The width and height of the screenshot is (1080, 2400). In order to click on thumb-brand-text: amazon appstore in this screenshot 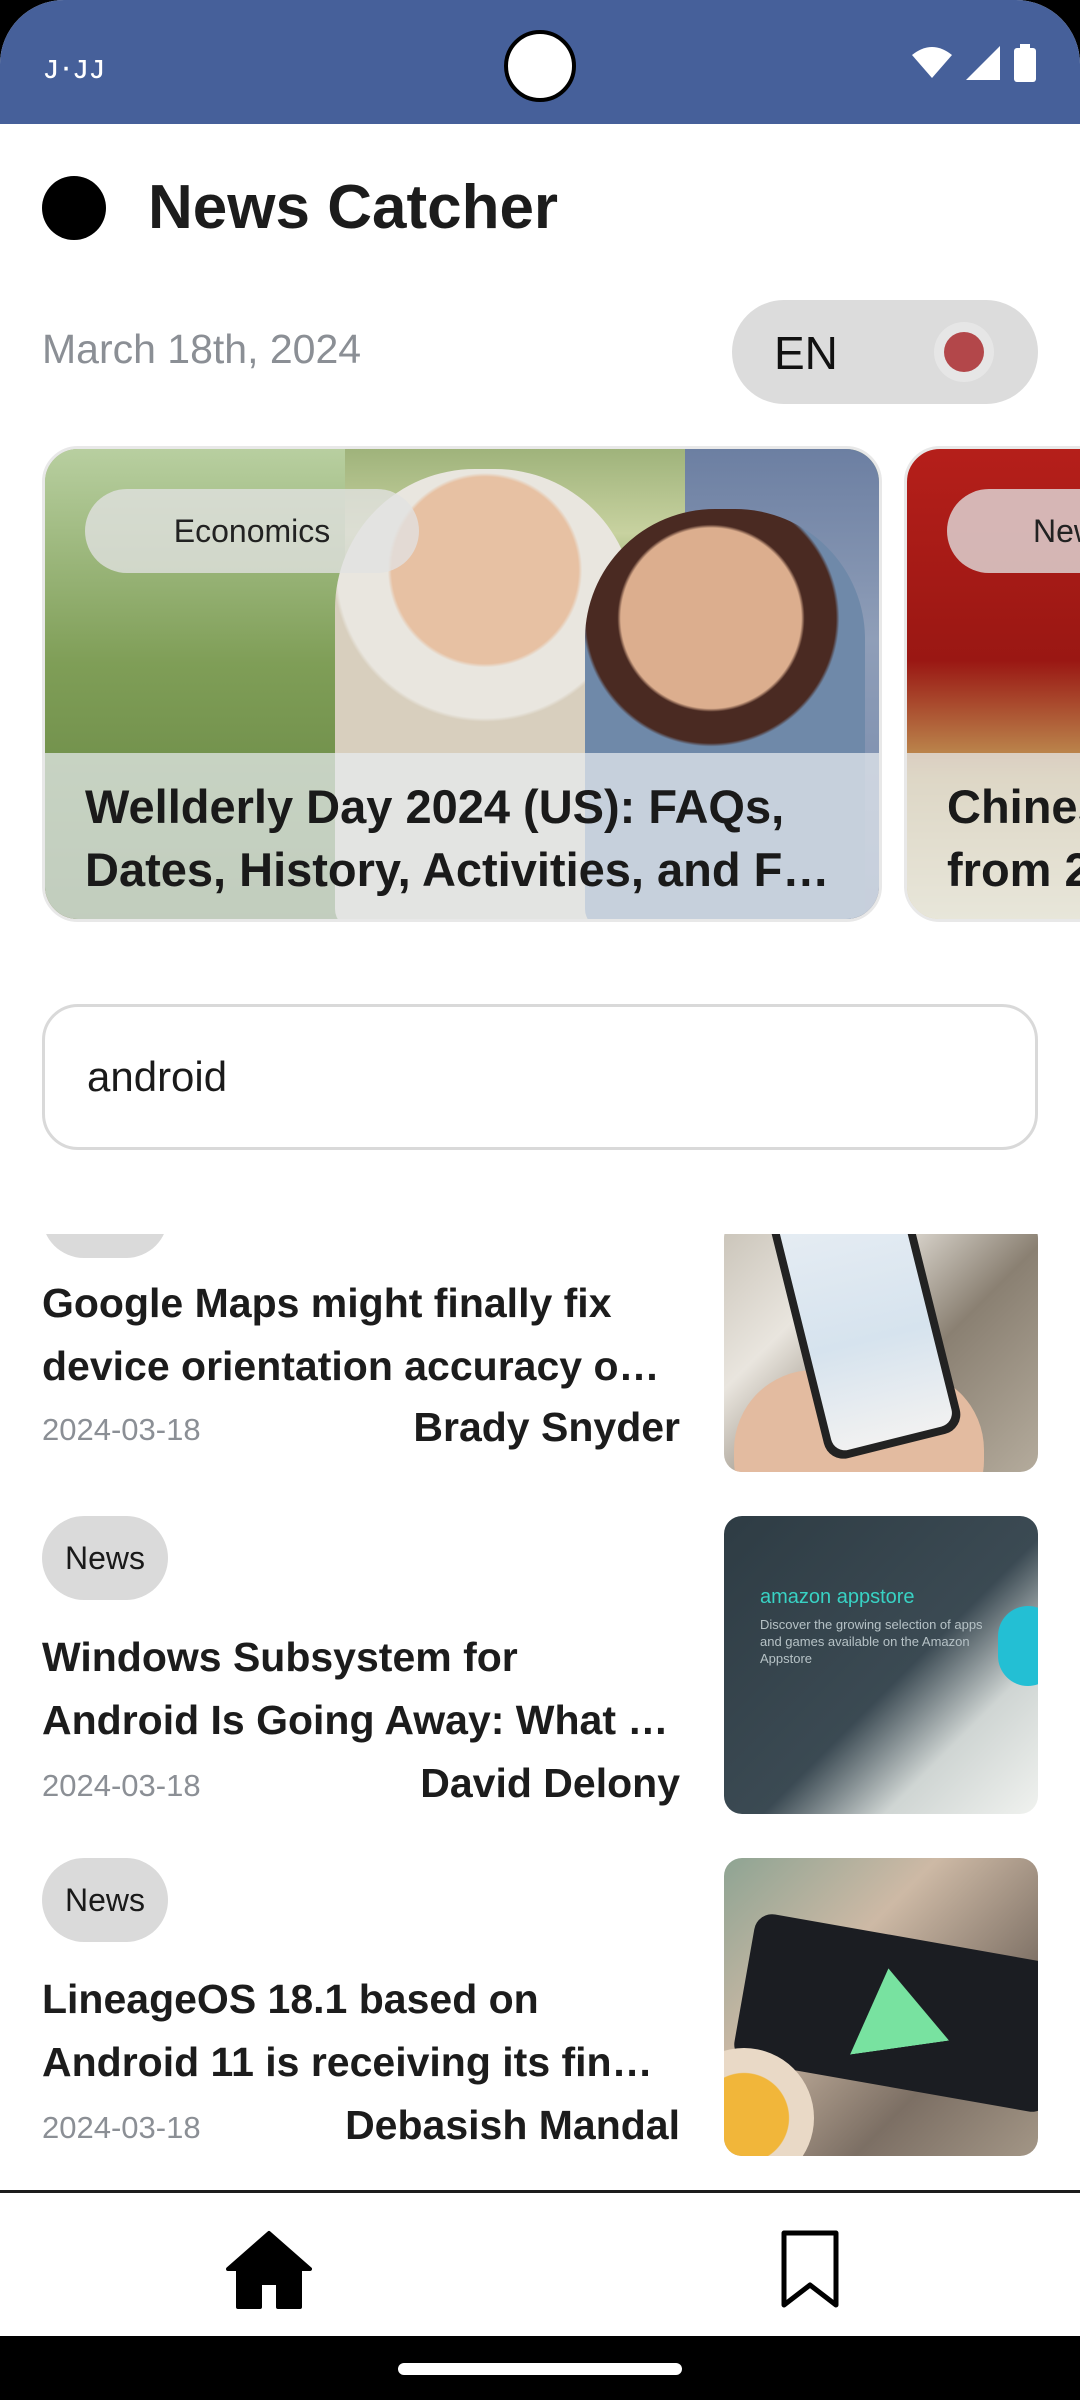, I will do `click(837, 1597)`.